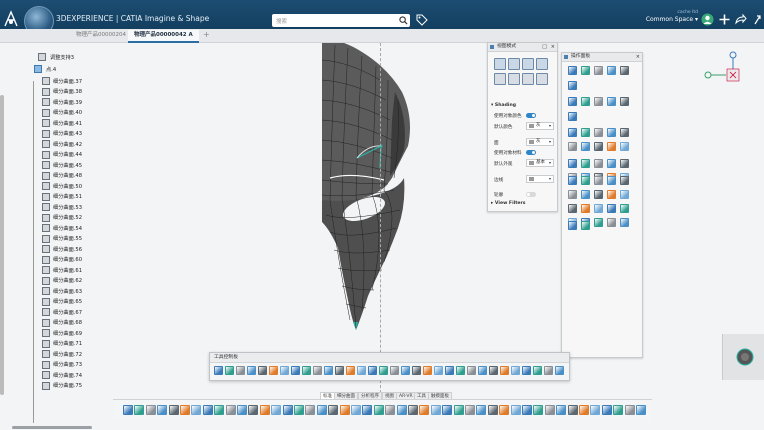 This screenshot has width=764, height=430. I want to click on search-box: 搜索, so click(341, 20).